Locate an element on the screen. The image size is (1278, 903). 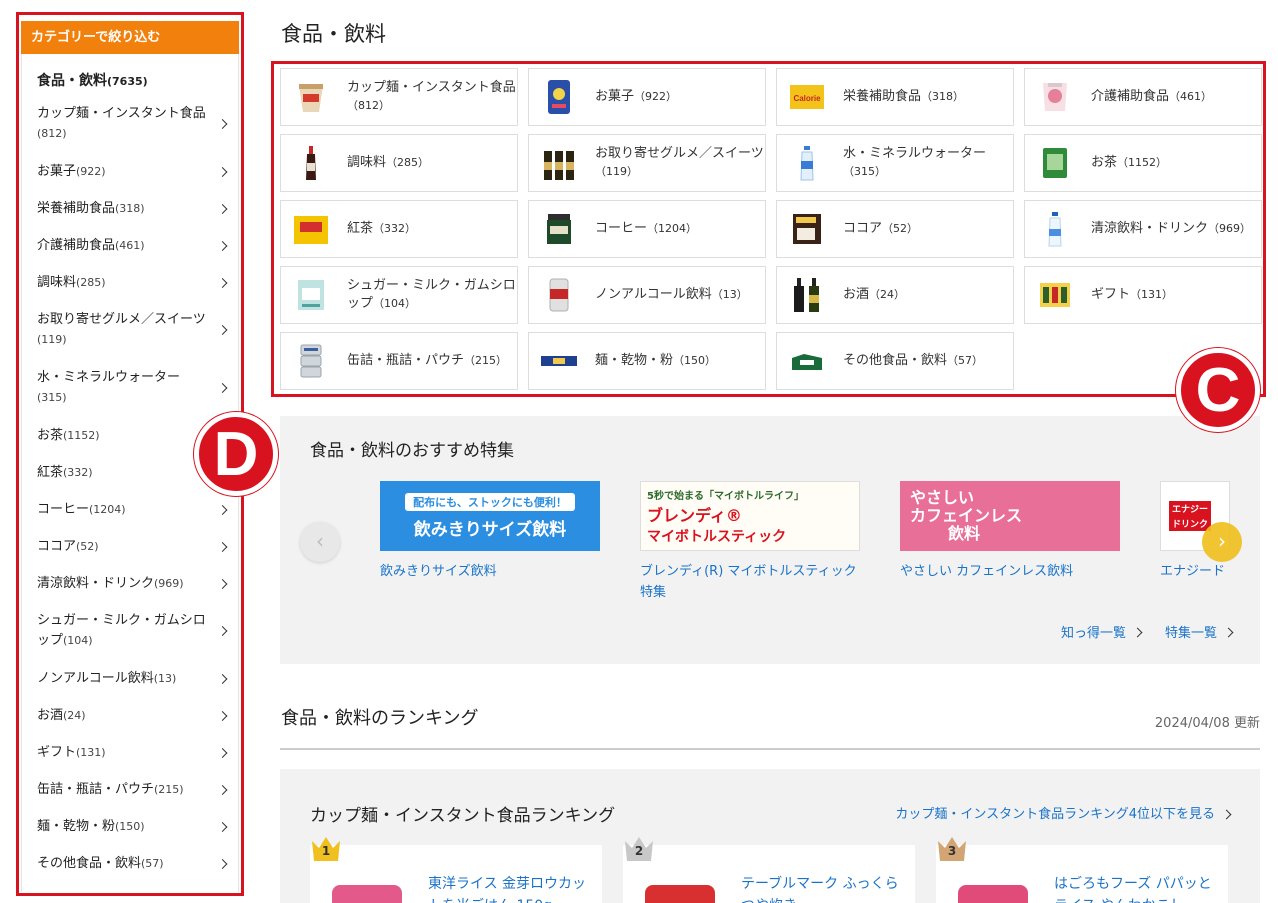
category-label: 水・ミネラルウォーター is located at coordinates (915, 153).